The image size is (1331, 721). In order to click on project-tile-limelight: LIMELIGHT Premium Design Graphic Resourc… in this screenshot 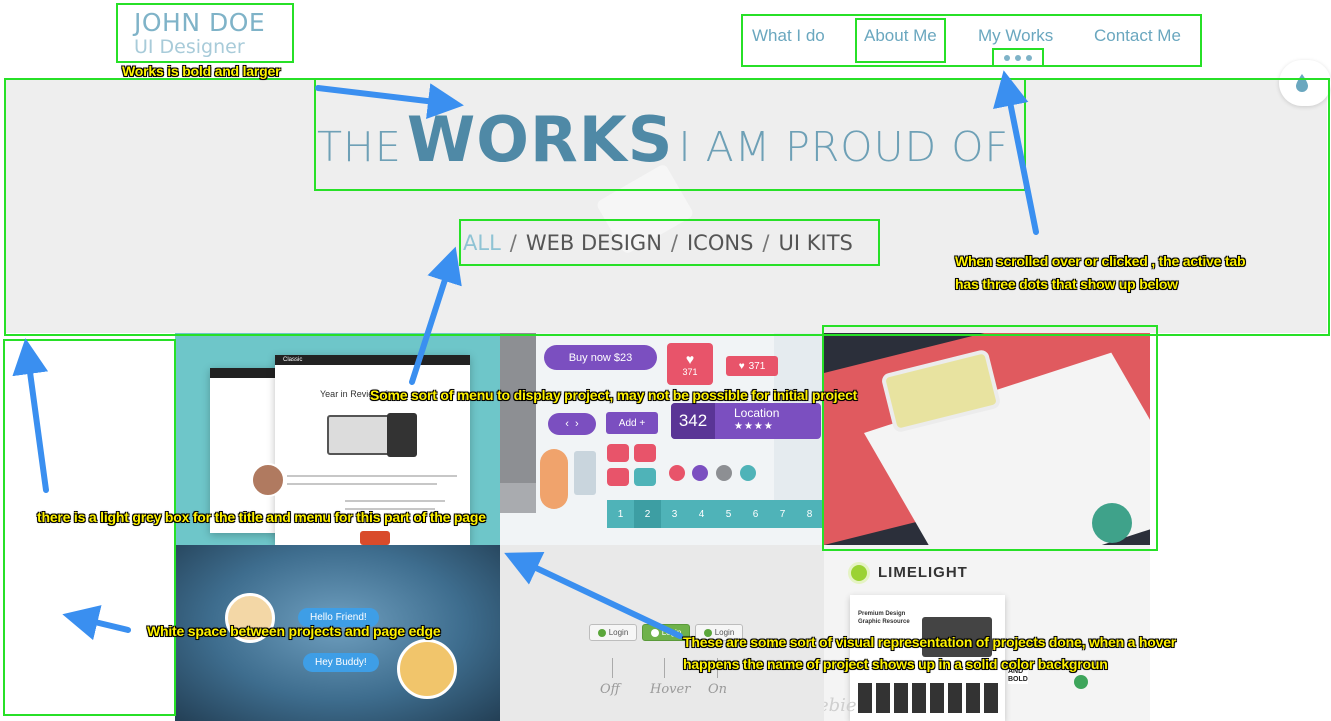, I will do `click(987, 633)`.